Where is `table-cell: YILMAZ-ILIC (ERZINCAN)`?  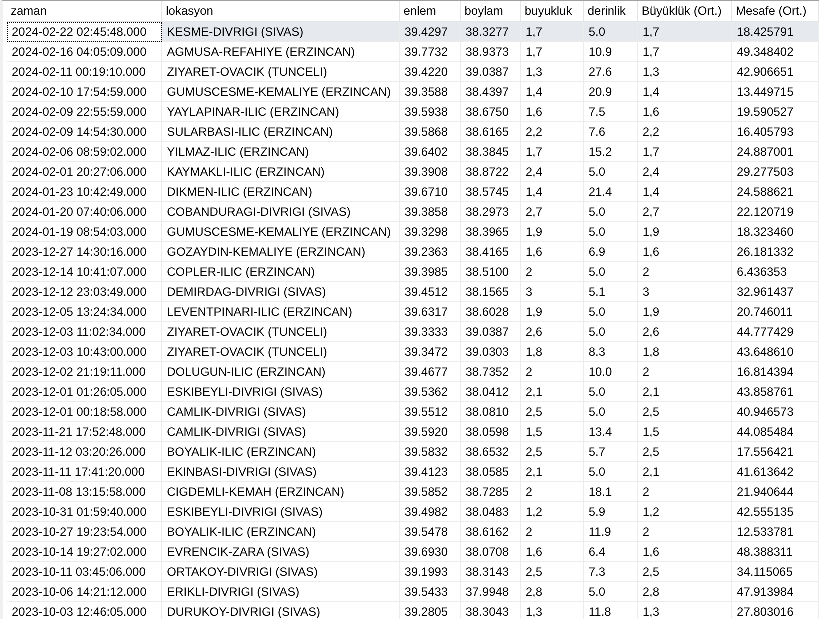
table-cell: YILMAZ-ILIC (ERZINCAN) is located at coordinates (281, 152).